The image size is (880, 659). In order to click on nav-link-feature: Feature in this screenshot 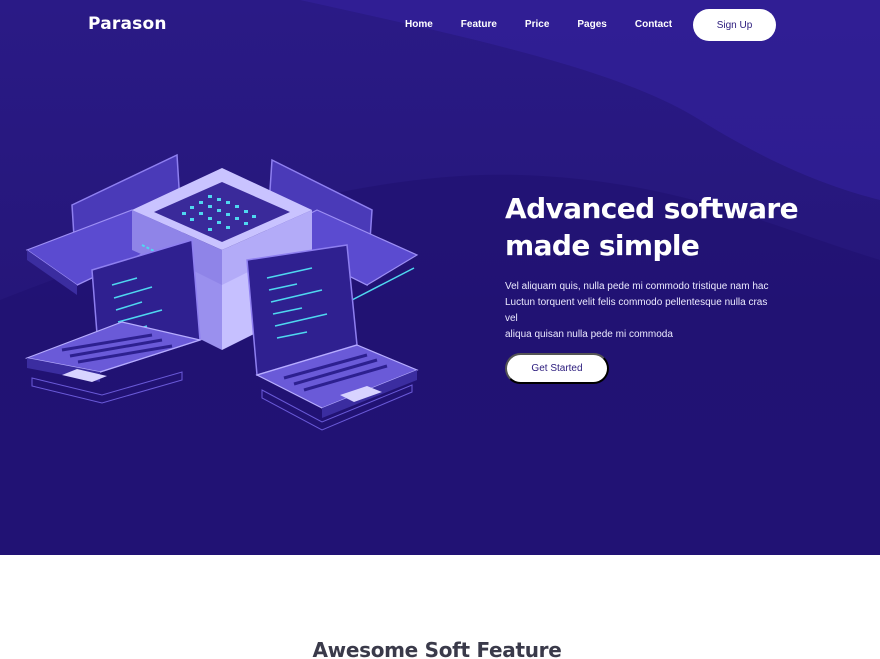, I will do `click(479, 24)`.